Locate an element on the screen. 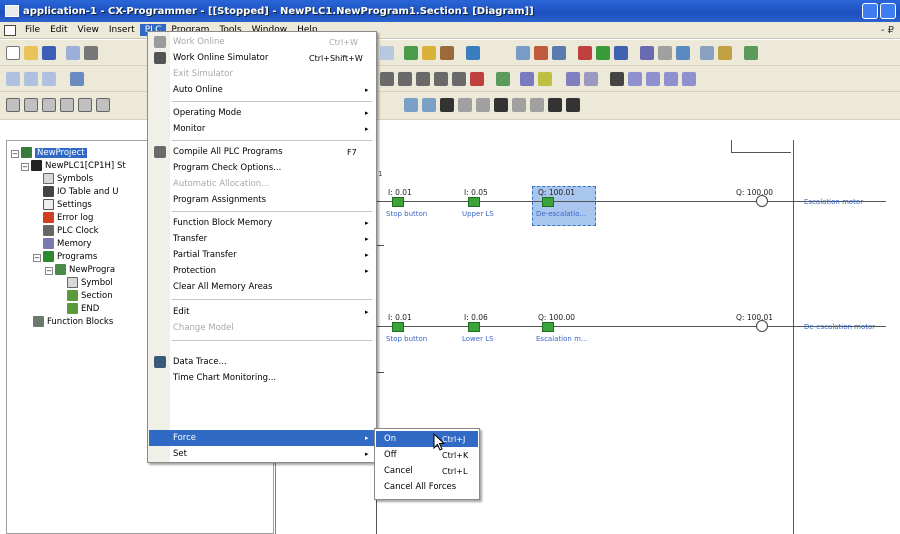 This screenshot has height=534, width=900. mnemonic-view-icon is located at coordinates (635, 79).